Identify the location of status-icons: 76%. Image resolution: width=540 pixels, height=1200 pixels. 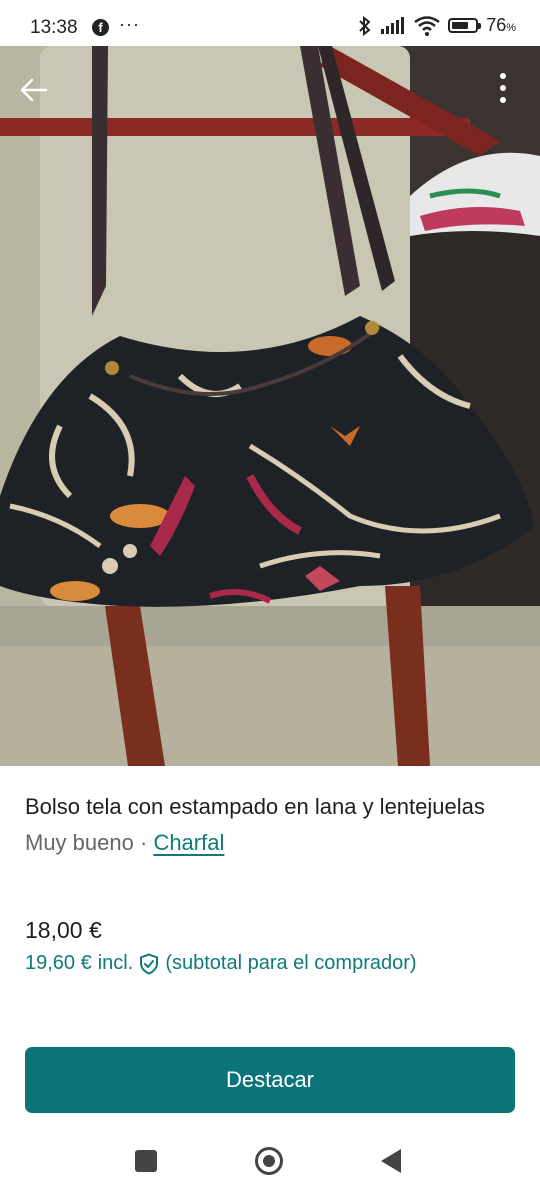
(437, 25).